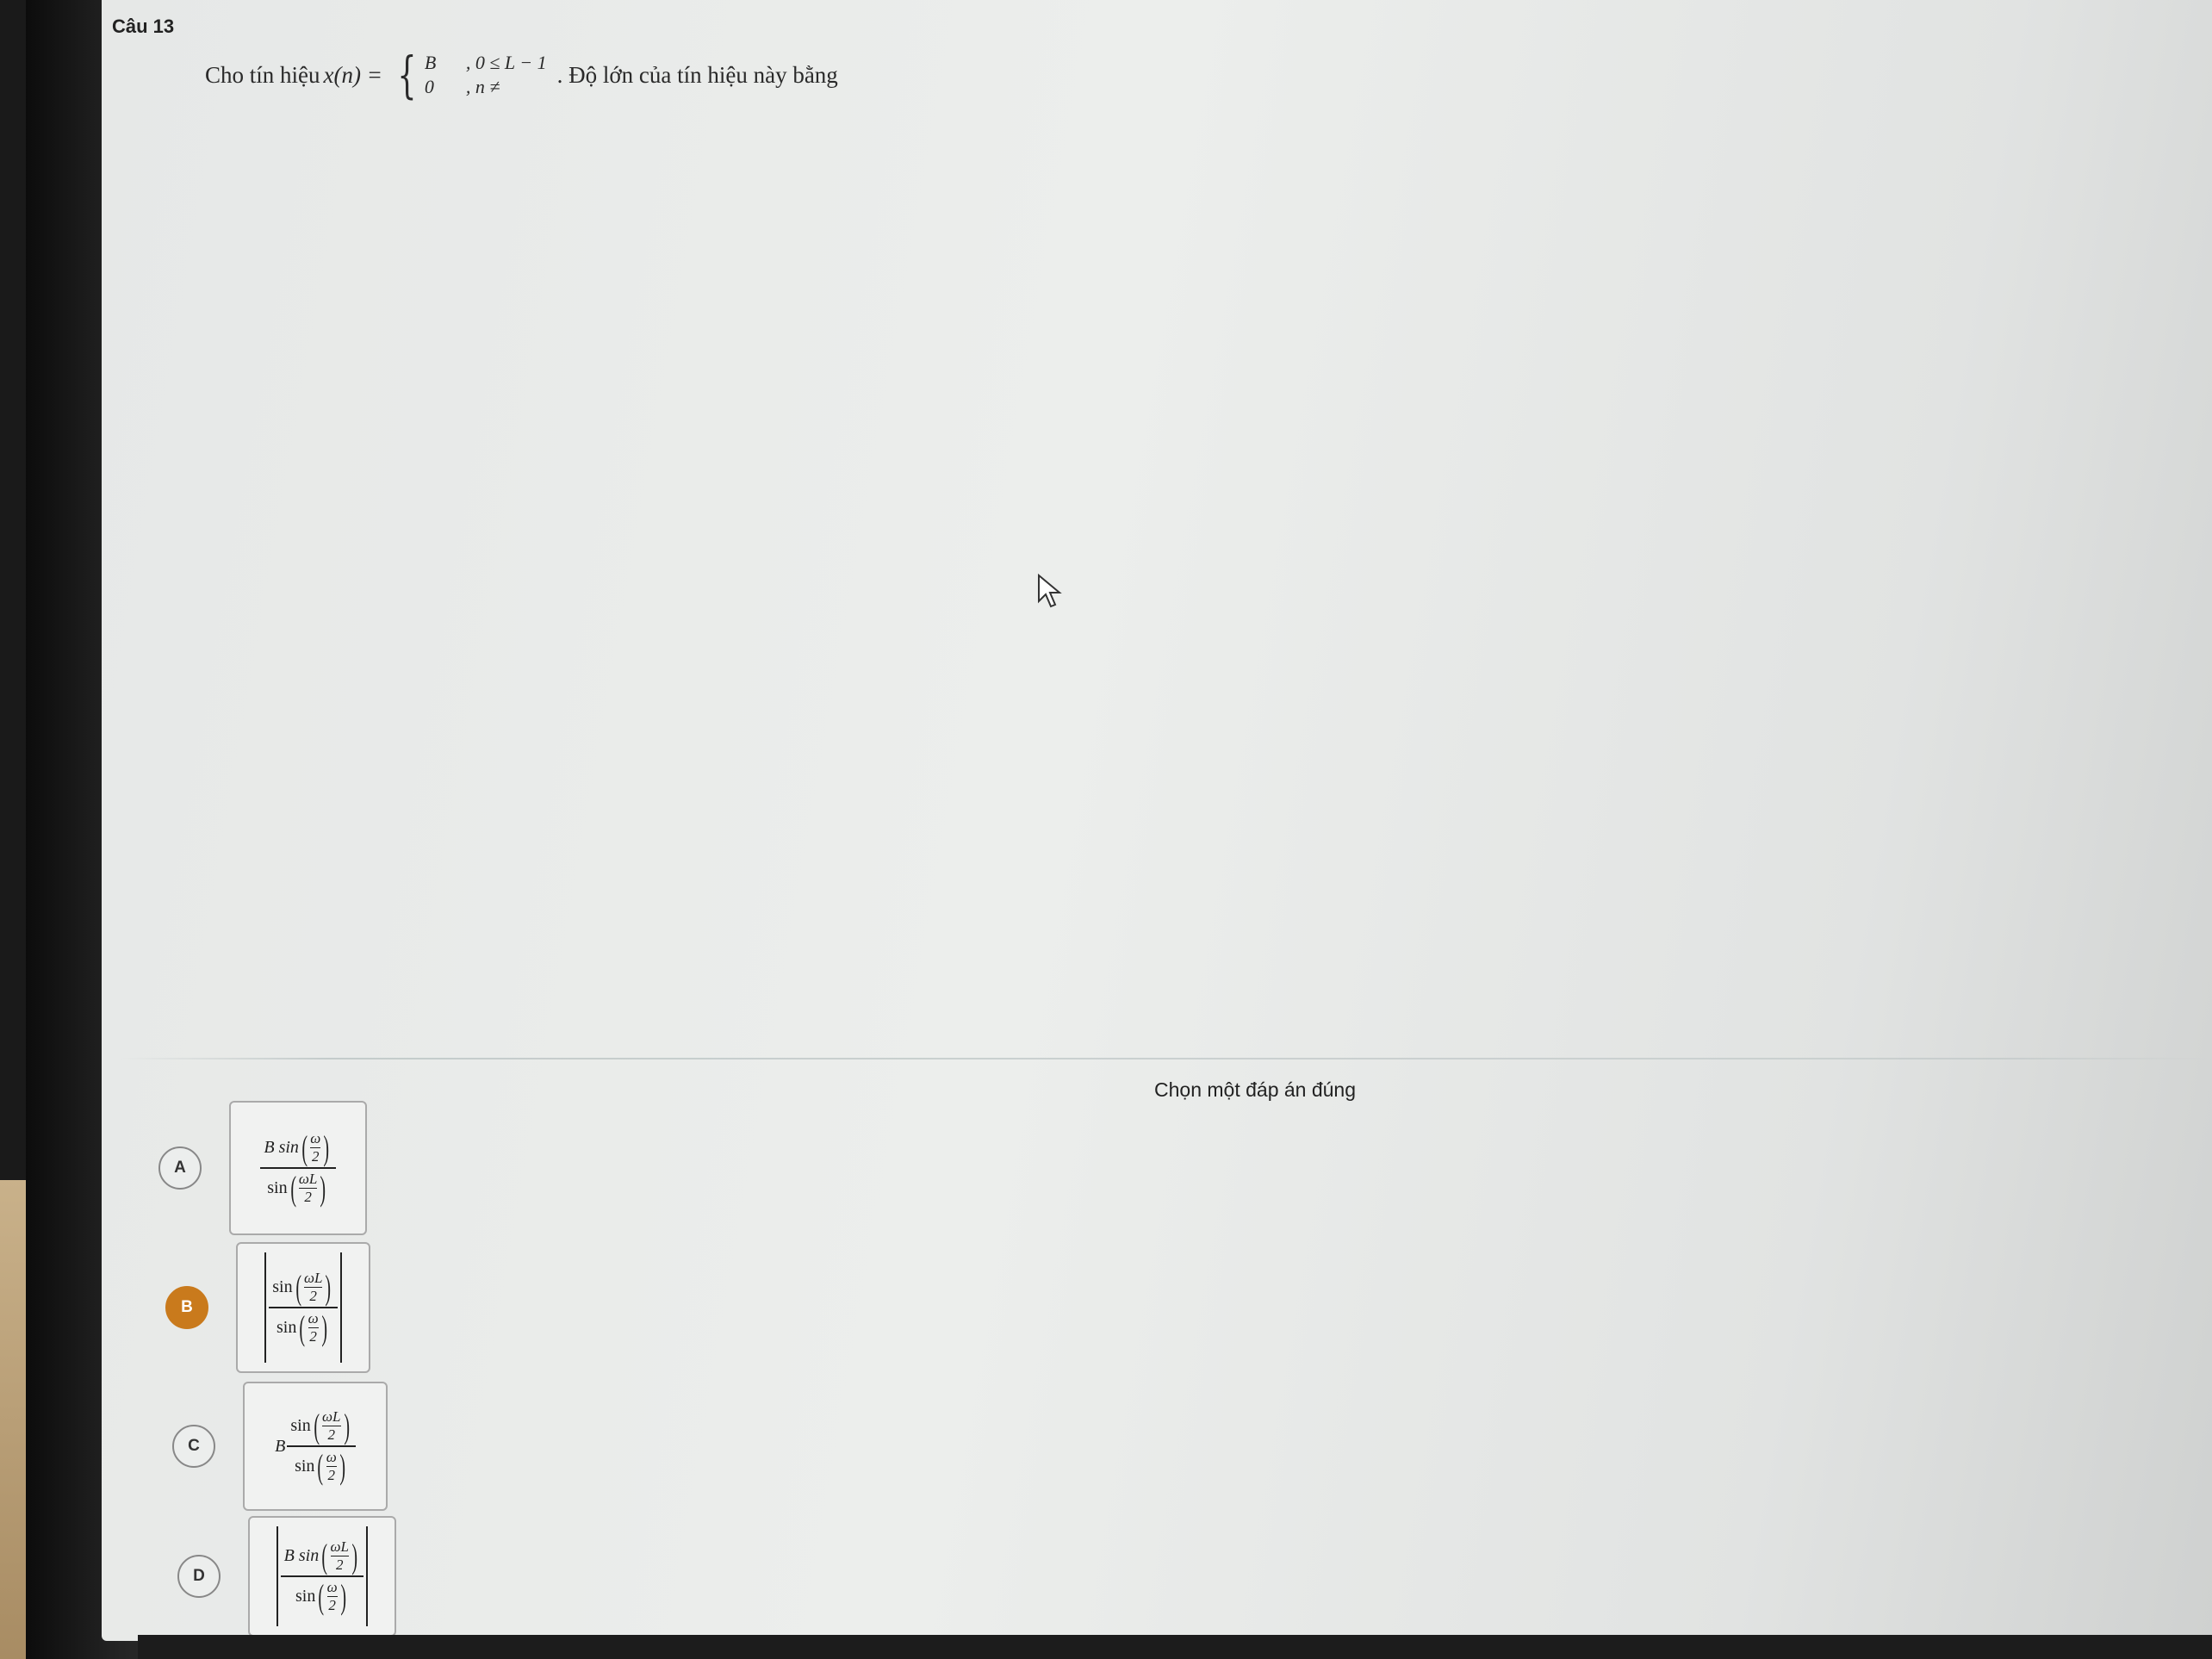  I want to click on option-a-formula: B sin ( ω 2 ) sin ( ωL 2), so click(298, 1168).